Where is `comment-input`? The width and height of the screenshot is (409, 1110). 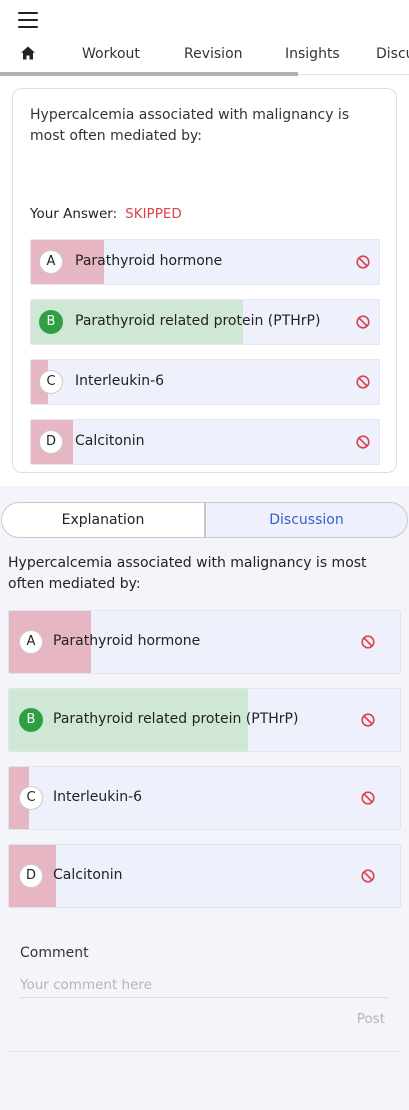 comment-input is located at coordinates (204, 985).